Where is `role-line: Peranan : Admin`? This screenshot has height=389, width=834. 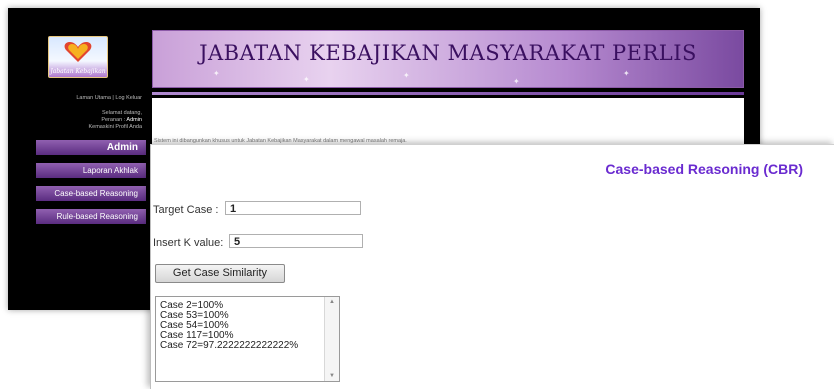
role-line: Peranan : Admin is located at coordinates (115, 120).